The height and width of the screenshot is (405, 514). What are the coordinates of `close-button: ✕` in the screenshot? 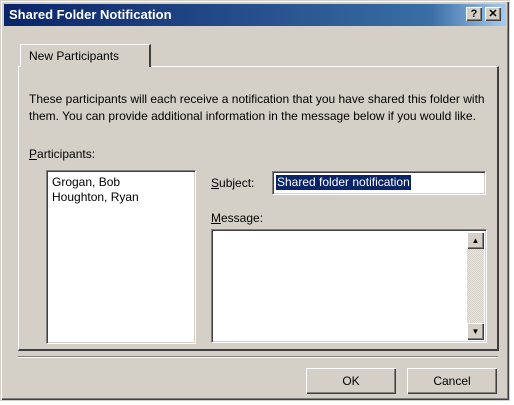 It's located at (493, 14).